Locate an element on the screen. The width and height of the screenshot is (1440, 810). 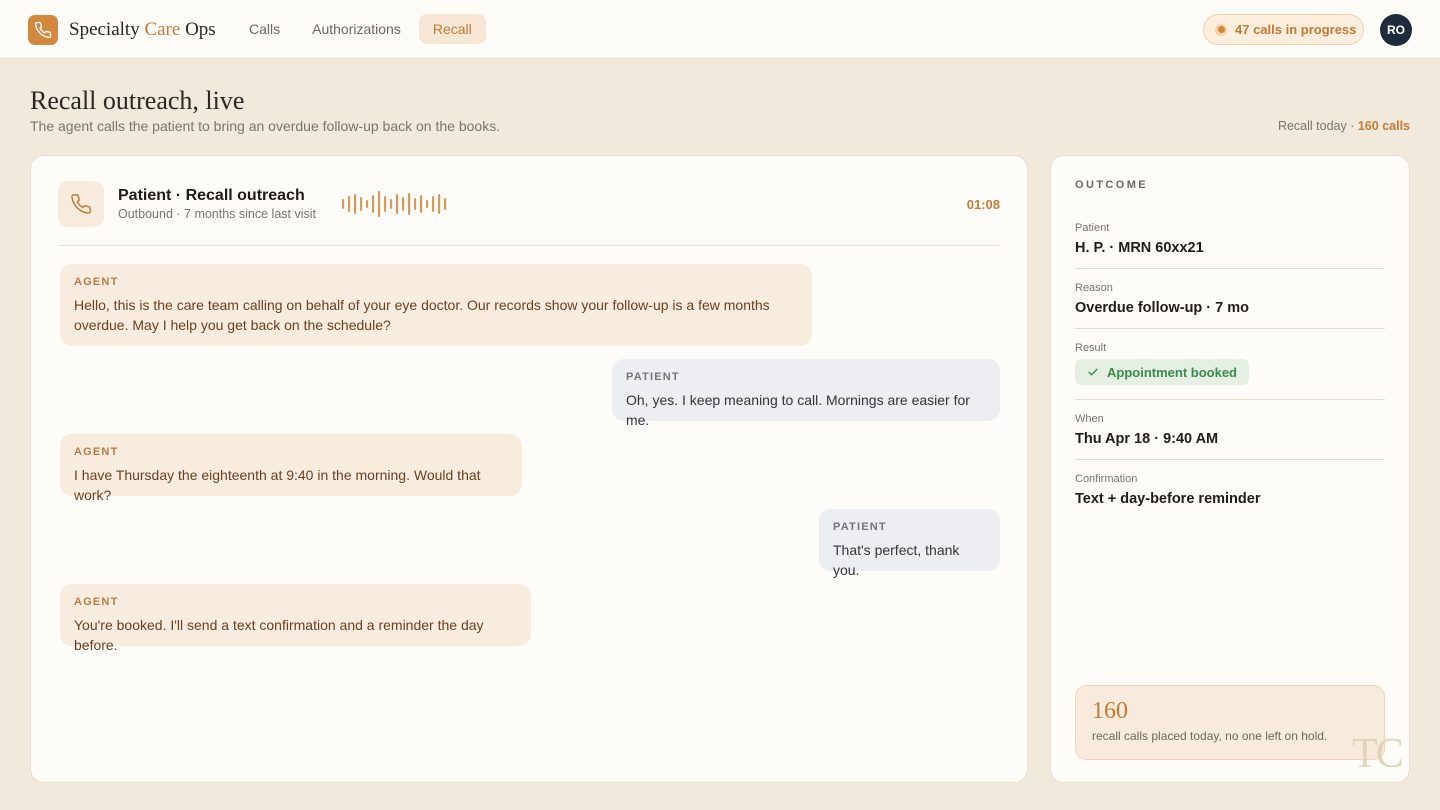
field-label: Reason is located at coordinates (1094, 288).